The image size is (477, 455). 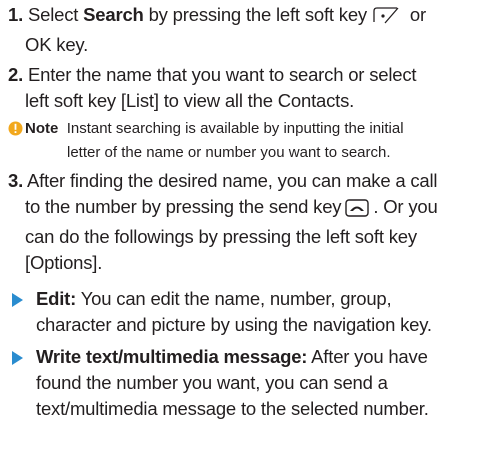 I want to click on step-number: 2., so click(x=16, y=74).